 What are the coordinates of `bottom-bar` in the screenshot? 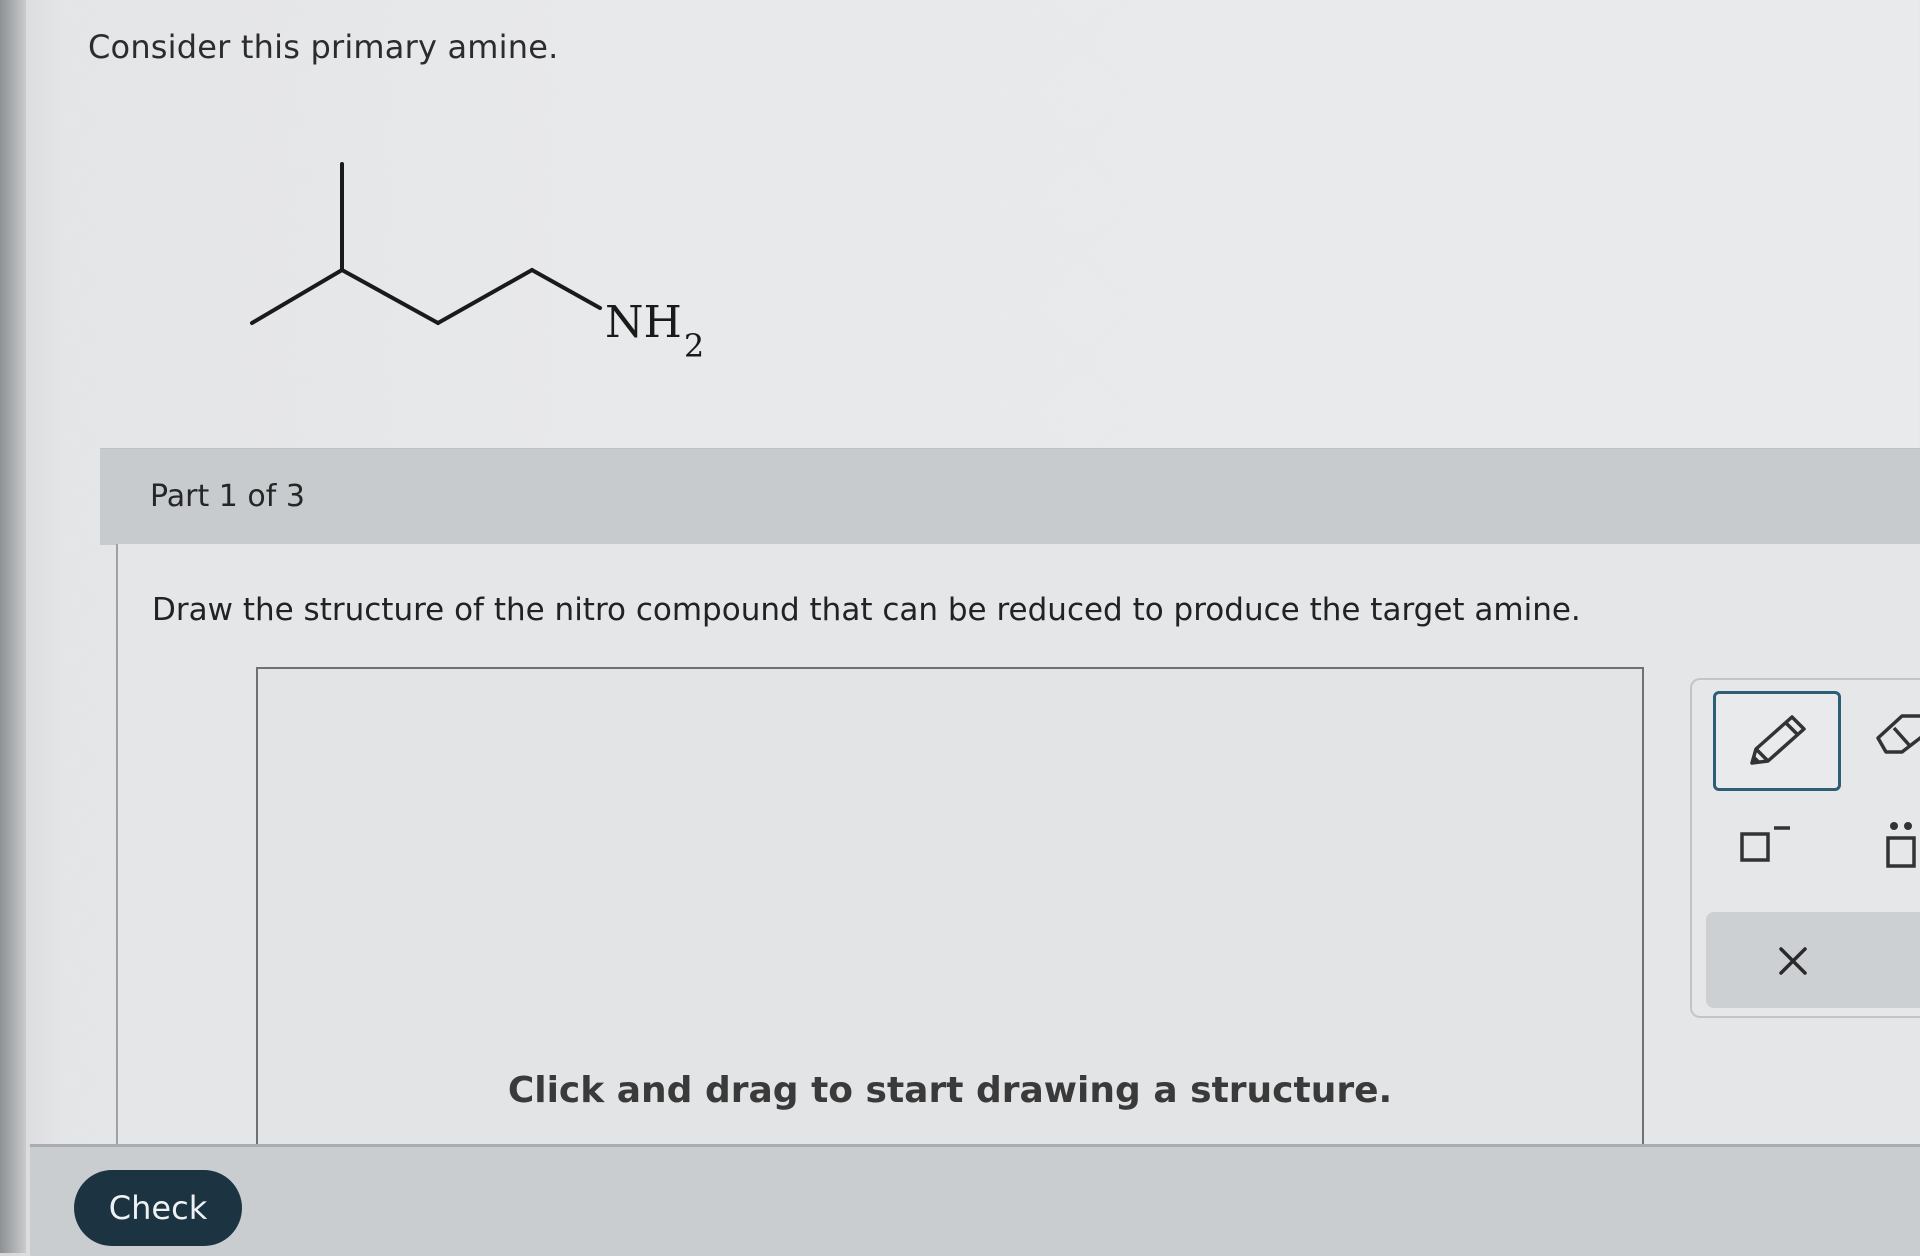 It's located at (975, 1200).